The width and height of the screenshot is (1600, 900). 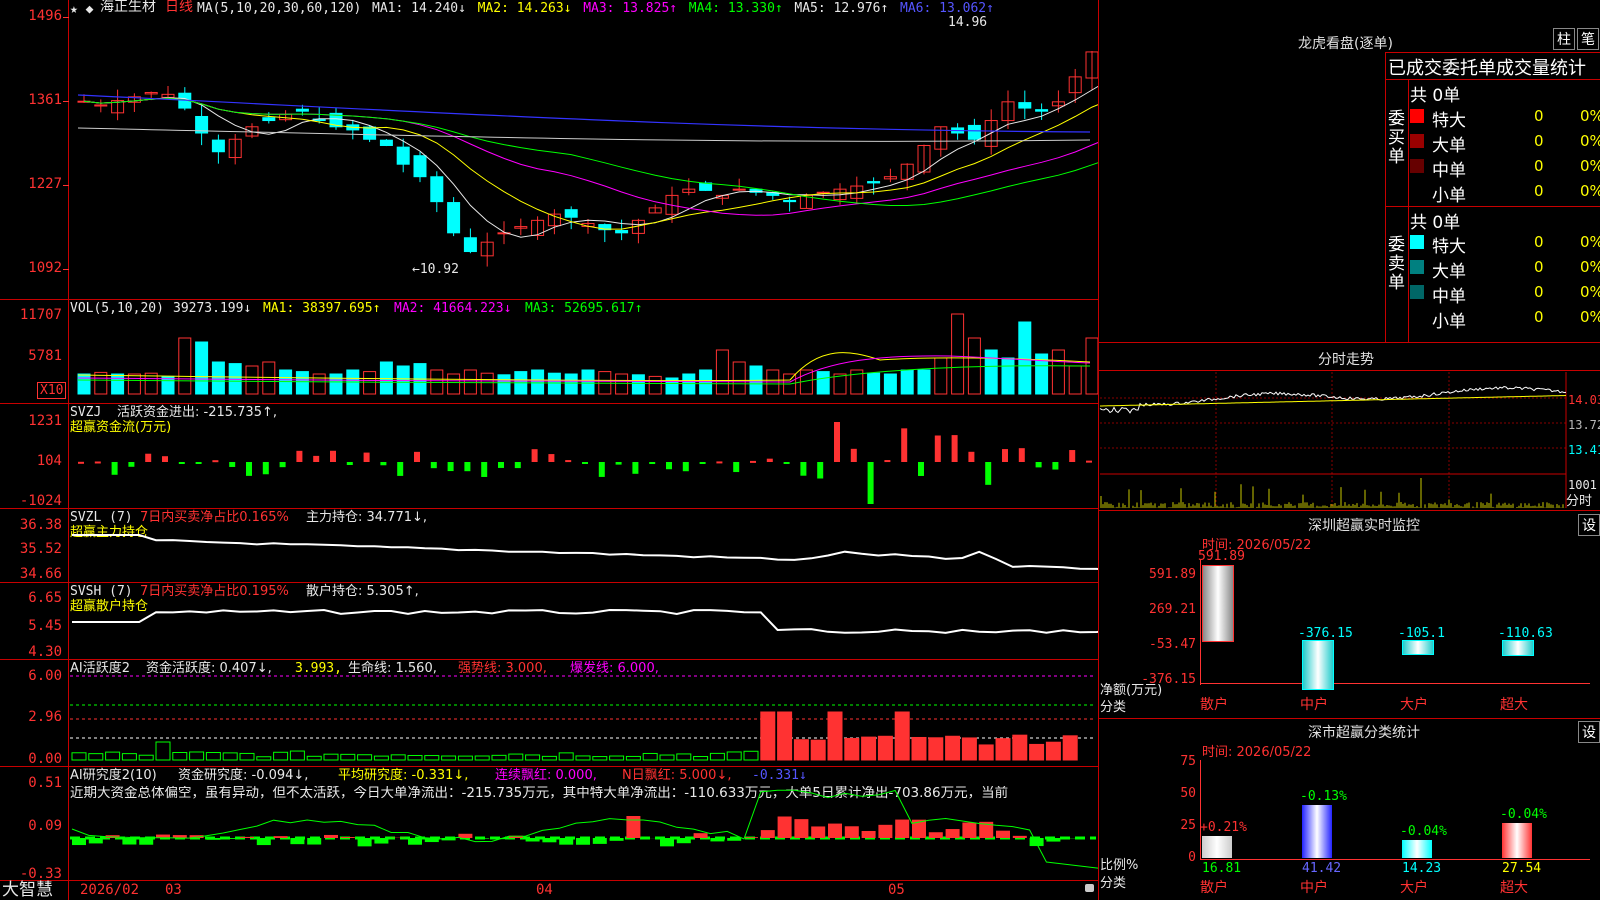 What do you see at coordinates (1589, 525) in the screenshot?
I see `sz-settings-button: 设` at bounding box center [1589, 525].